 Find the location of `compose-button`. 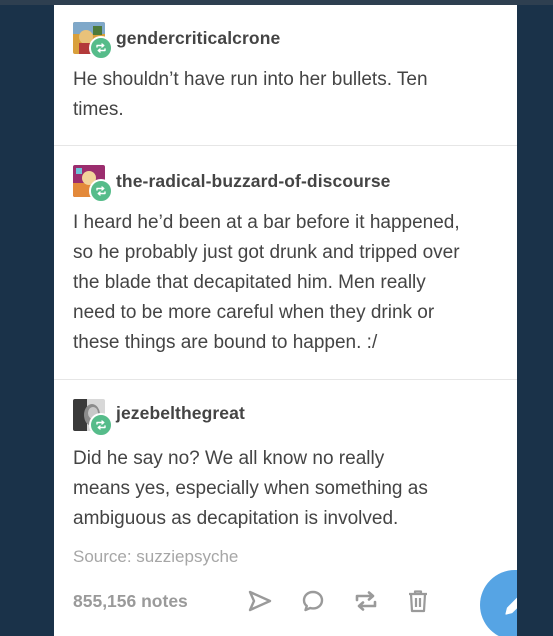

compose-button is located at coordinates (498, 603).